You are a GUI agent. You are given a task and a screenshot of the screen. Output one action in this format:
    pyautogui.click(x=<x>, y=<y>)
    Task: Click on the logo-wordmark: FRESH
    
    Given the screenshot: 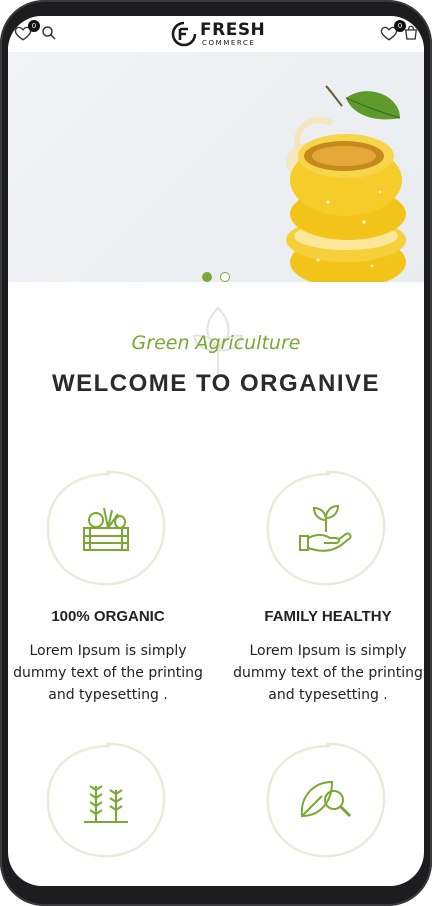 What is the action you would take?
    pyautogui.click(x=233, y=30)
    